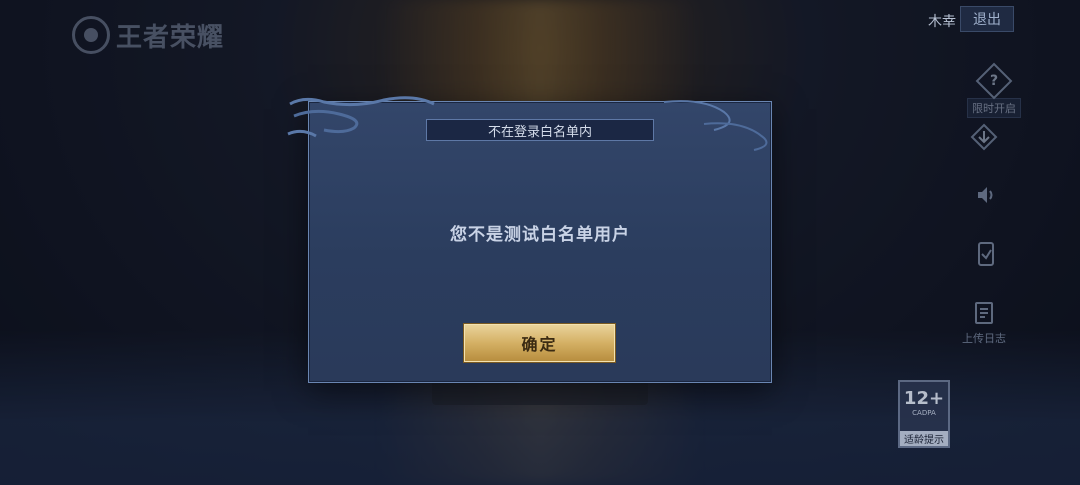  What do you see at coordinates (170, 37) in the screenshot?
I see `logo-text: 王者荣耀` at bounding box center [170, 37].